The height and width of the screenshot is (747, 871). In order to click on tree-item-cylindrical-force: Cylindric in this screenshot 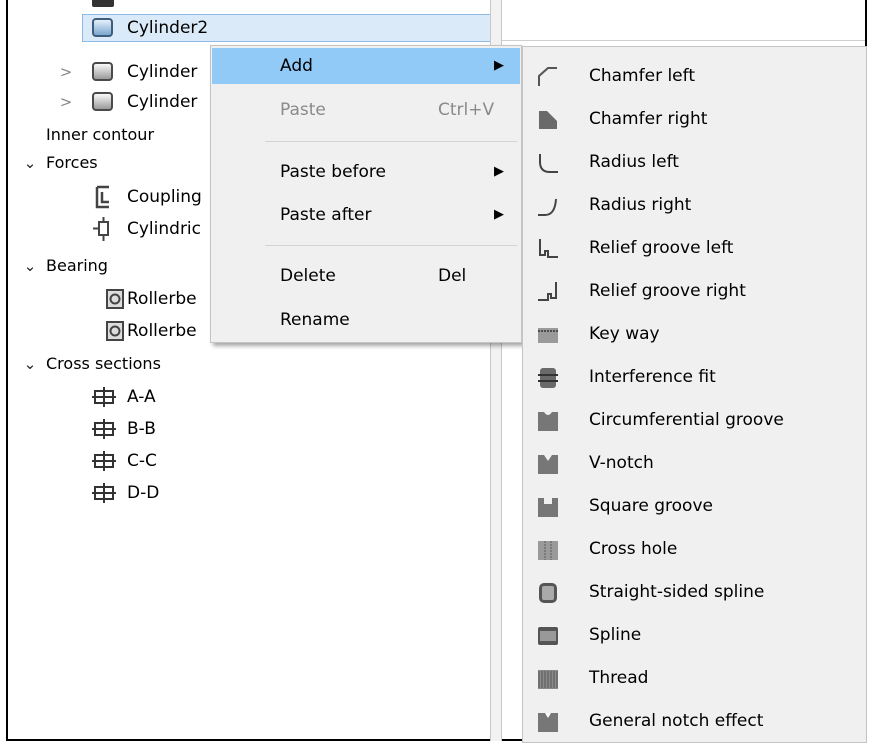, I will do `click(152, 229)`.